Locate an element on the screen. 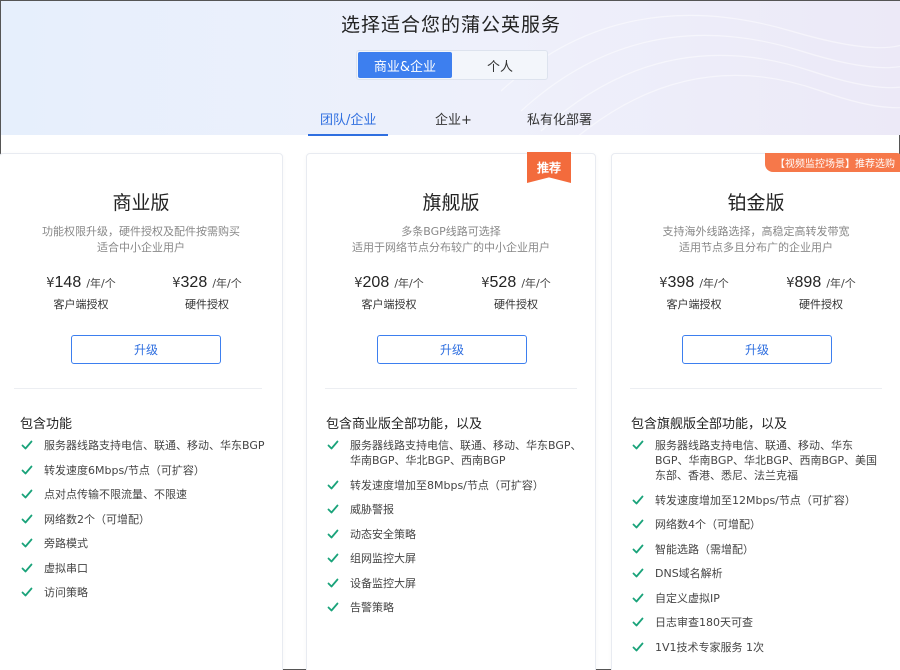 The height and width of the screenshot is (670, 900). segment-personal: 个人 is located at coordinates (500, 65).